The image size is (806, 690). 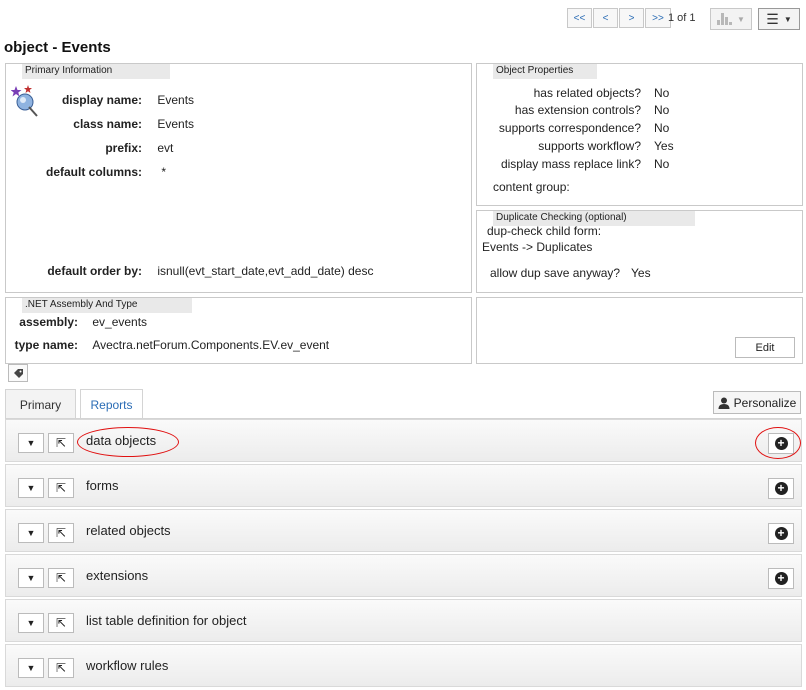 What do you see at coordinates (537, 247) in the screenshot?
I see `dup-child-form-value: Events -> Duplicates` at bounding box center [537, 247].